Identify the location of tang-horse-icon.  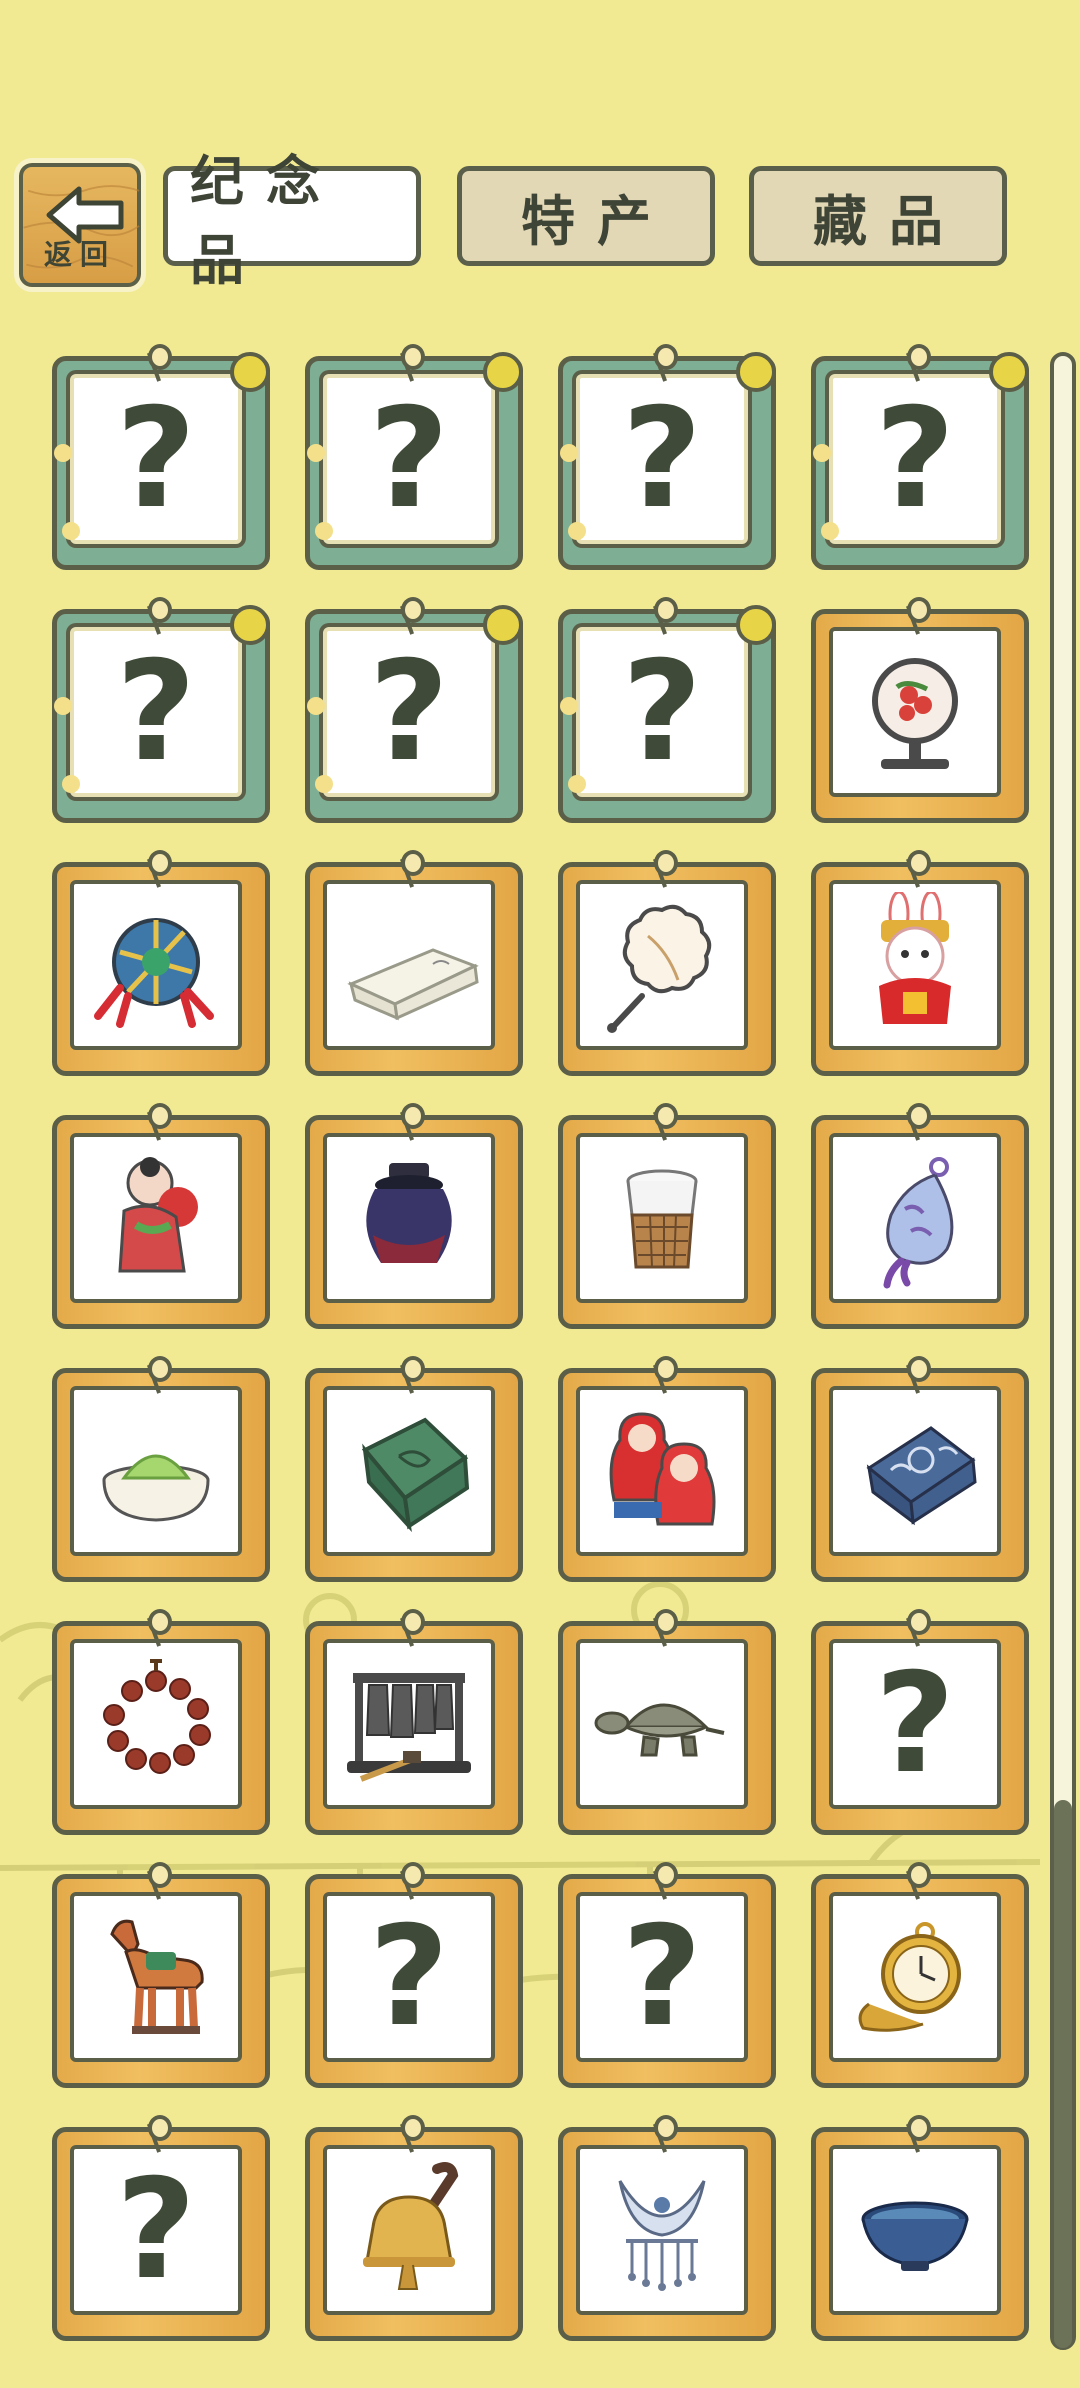
(157, 1976).